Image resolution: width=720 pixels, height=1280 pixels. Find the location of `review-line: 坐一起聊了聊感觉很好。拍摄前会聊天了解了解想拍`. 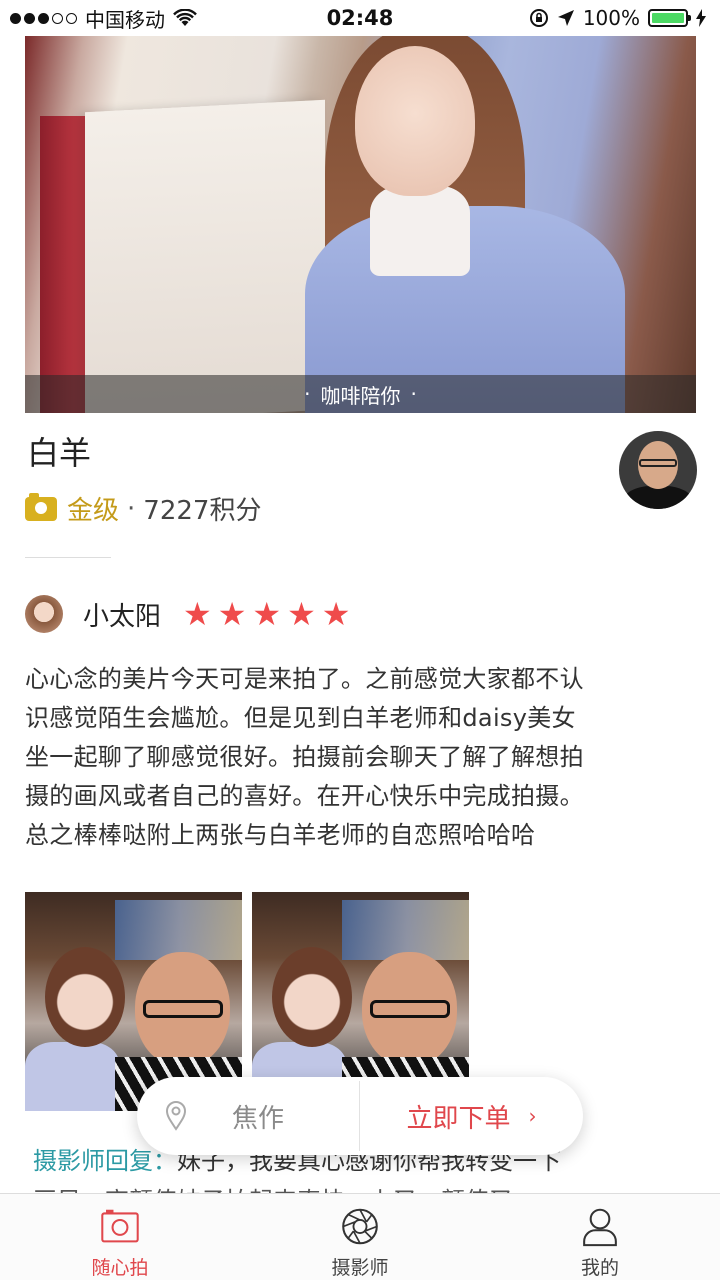

review-line: 坐一起聊了聊感觉很好。拍摄前会聊天了解了解想拍 is located at coordinates (304, 757).